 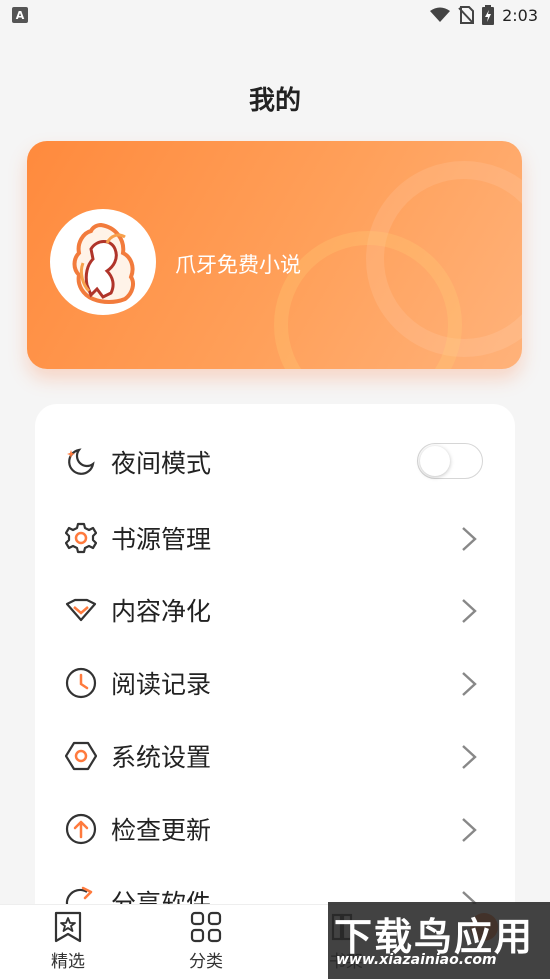 What do you see at coordinates (161, 463) in the screenshot?
I see `menu-label: 夜间模式` at bounding box center [161, 463].